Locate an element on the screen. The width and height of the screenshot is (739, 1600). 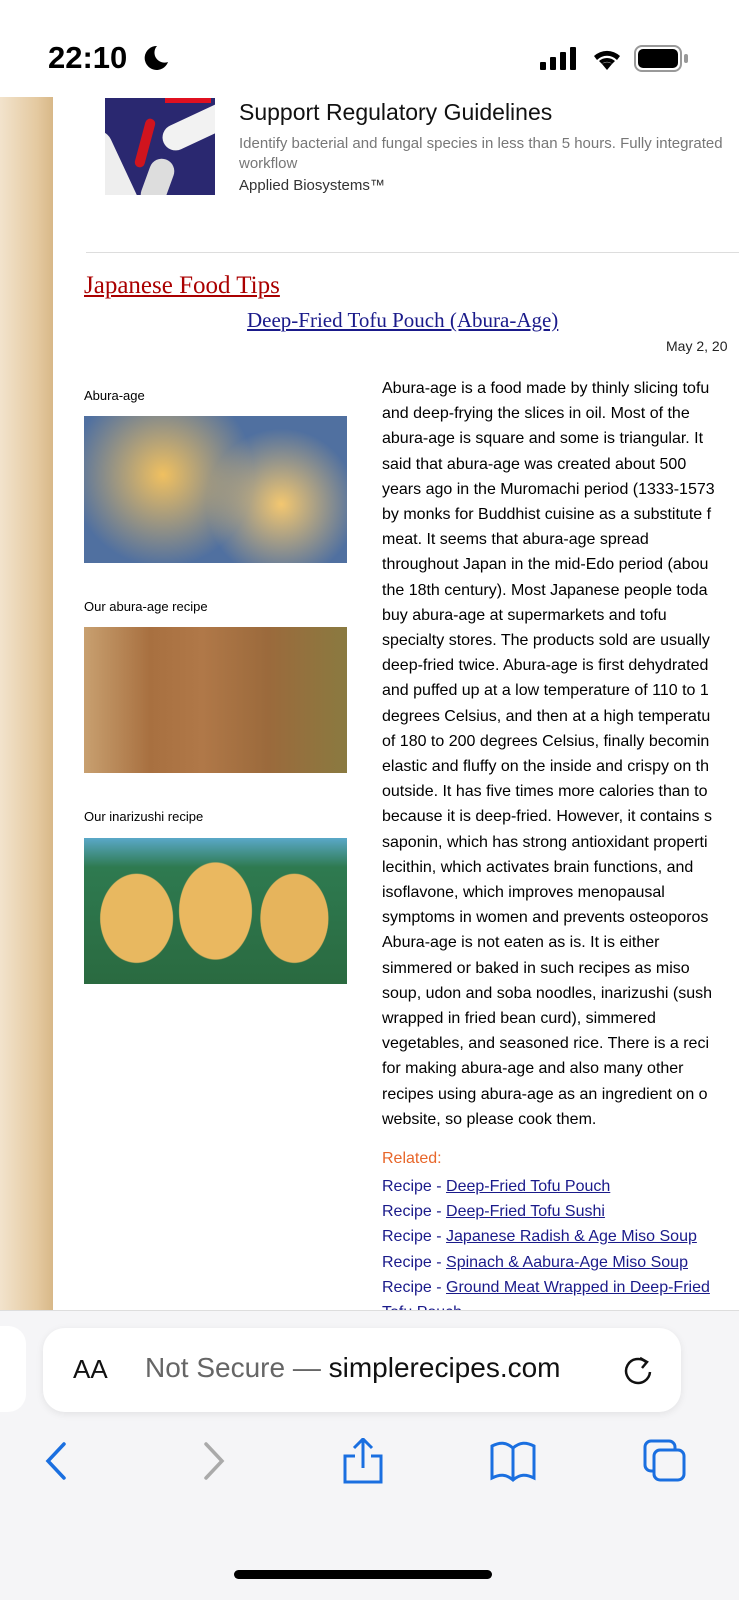
body-line: website, so please cook them. is located at coordinates (489, 1119).